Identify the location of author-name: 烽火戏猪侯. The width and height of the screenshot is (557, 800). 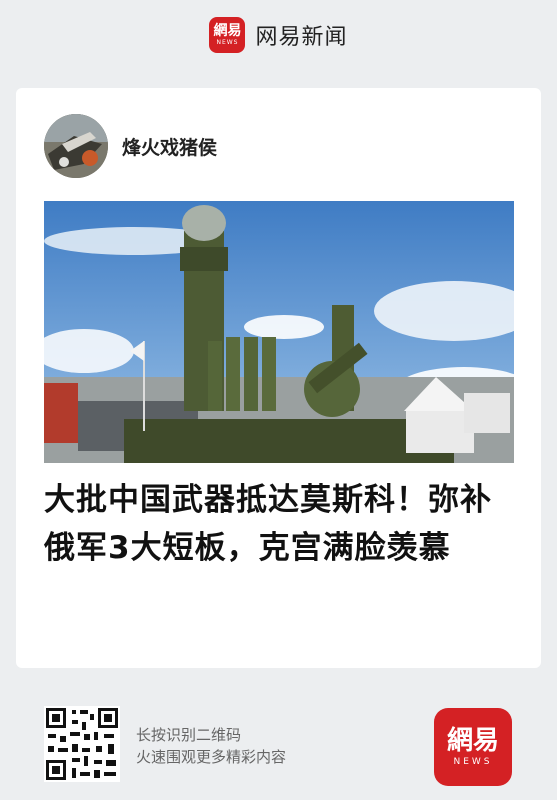
(169, 146).